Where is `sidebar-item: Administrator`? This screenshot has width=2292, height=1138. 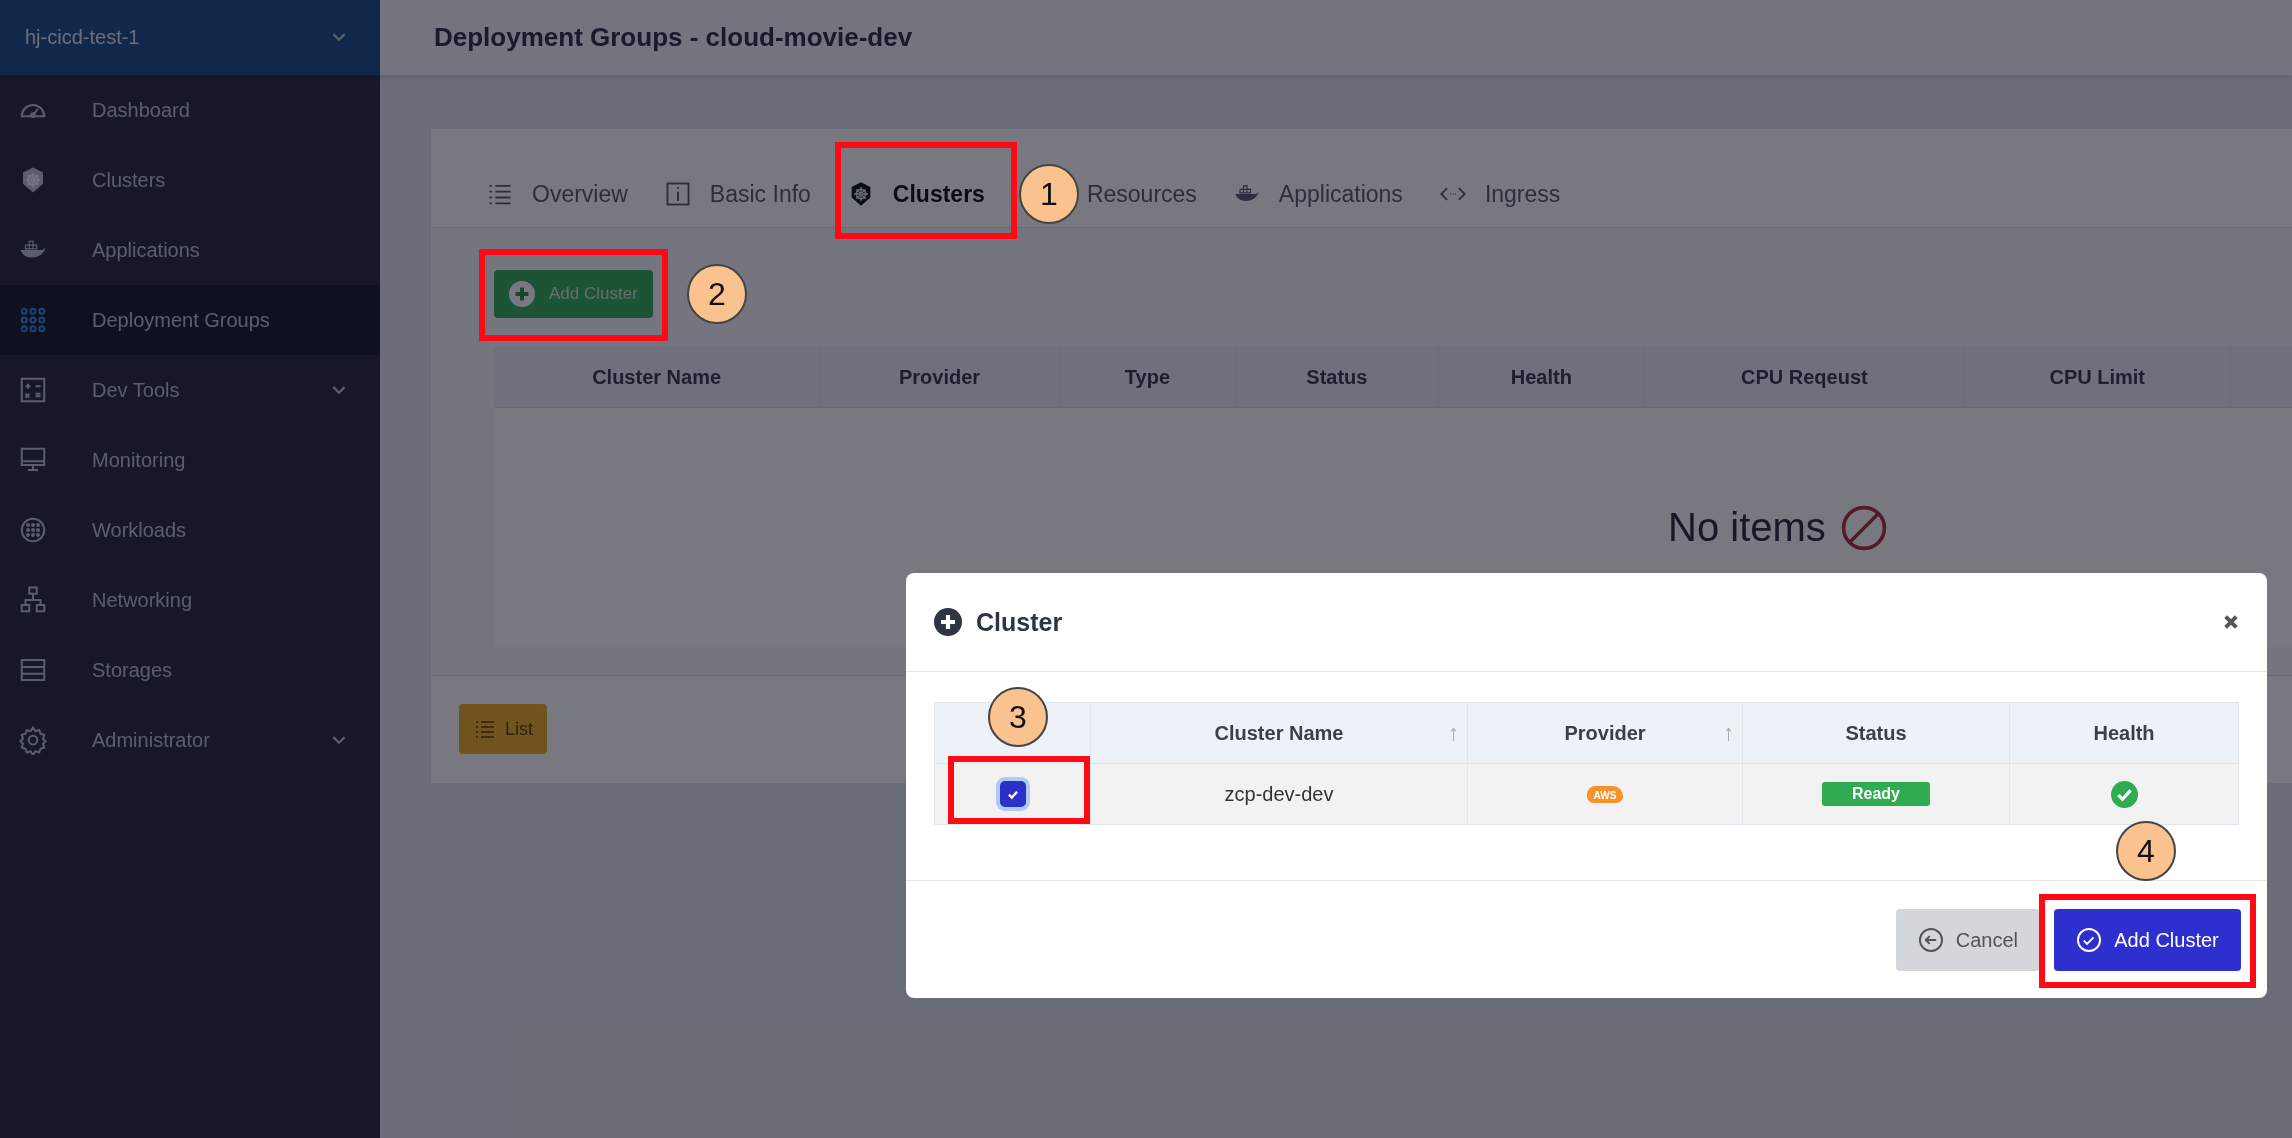 sidebar-item: Administrator is located at coordinates (190, 740).